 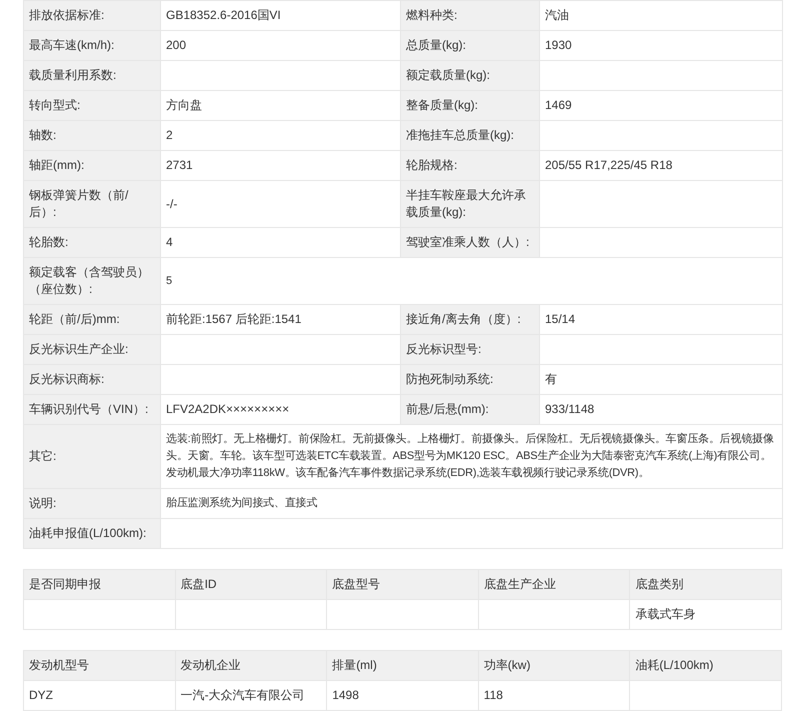 I want to click on field-value: LFV2A2DK×××××××××, so click(x=280, y=409).